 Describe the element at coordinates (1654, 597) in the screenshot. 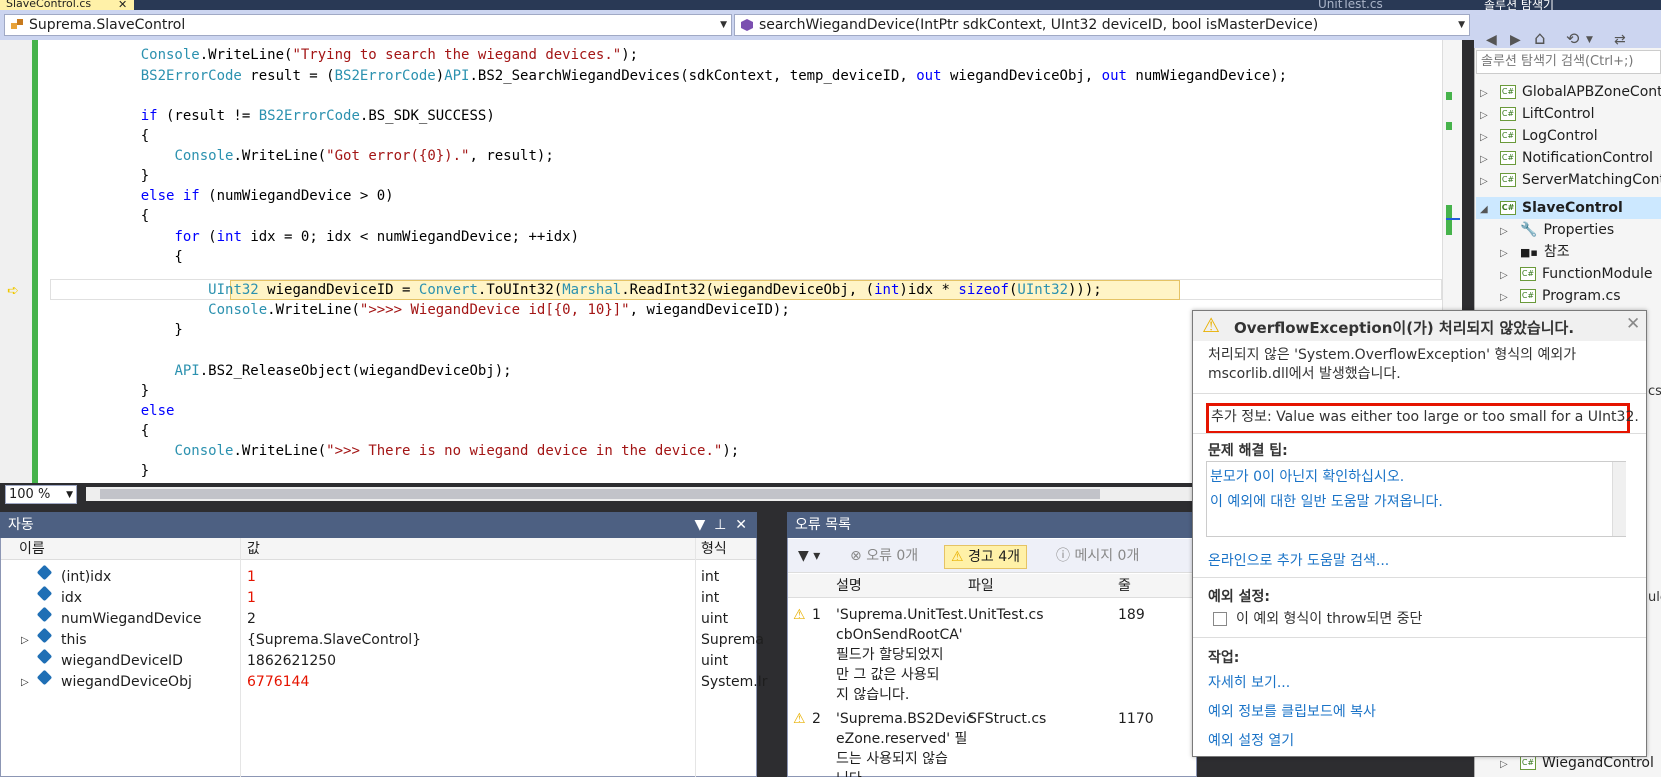

I see `partial-tree-text: ule` at that location.